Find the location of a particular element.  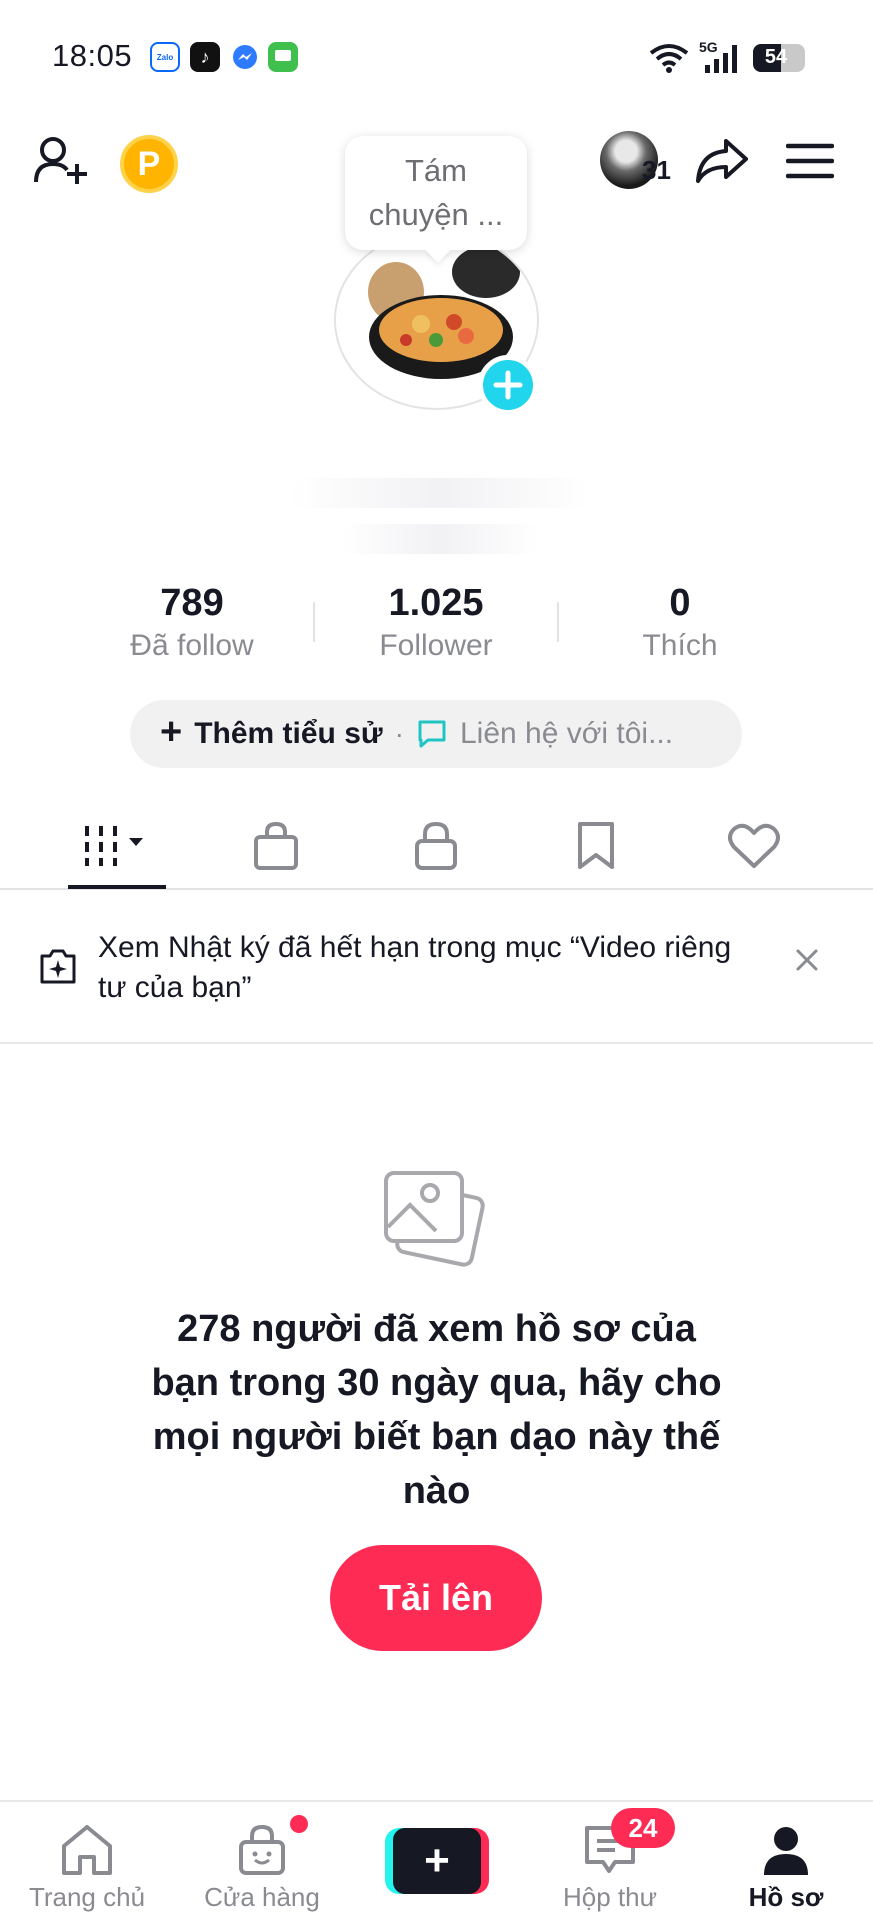

add-friend-icon is located at coordinates (62, 161).